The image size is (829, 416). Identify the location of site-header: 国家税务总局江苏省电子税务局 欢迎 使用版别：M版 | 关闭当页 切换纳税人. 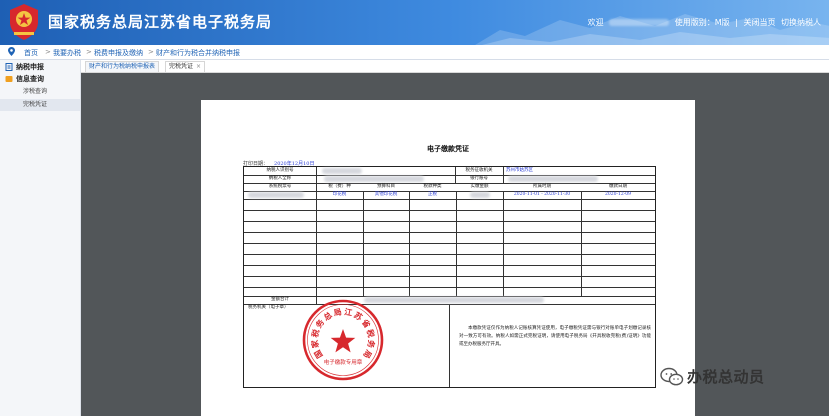
(414, 22).